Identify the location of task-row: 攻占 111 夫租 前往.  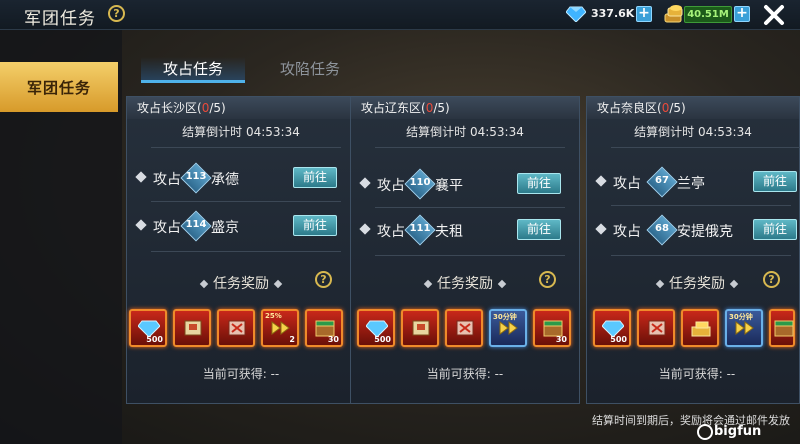
(465, 230).